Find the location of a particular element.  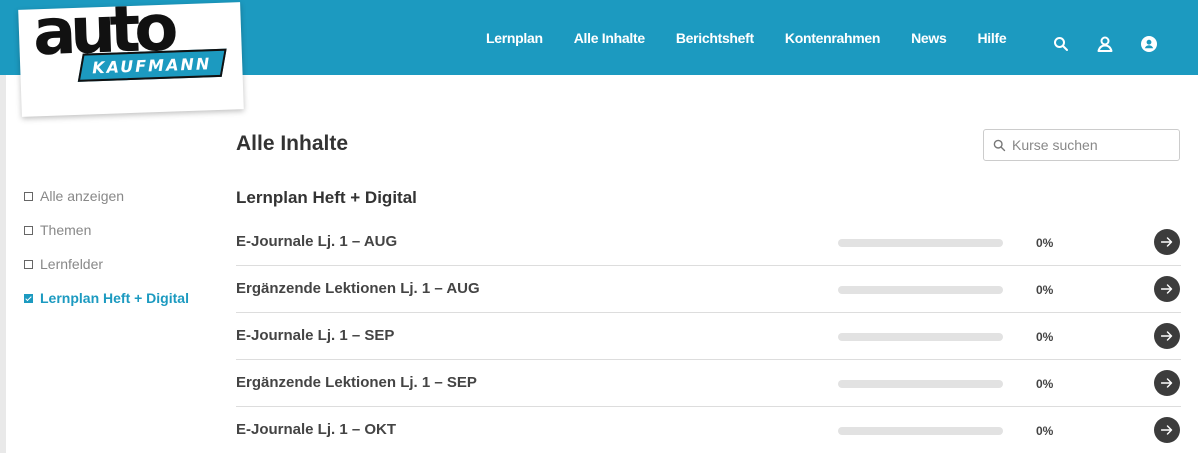

nav-hilfe: Hilfe is located at coordinates (991, 38).